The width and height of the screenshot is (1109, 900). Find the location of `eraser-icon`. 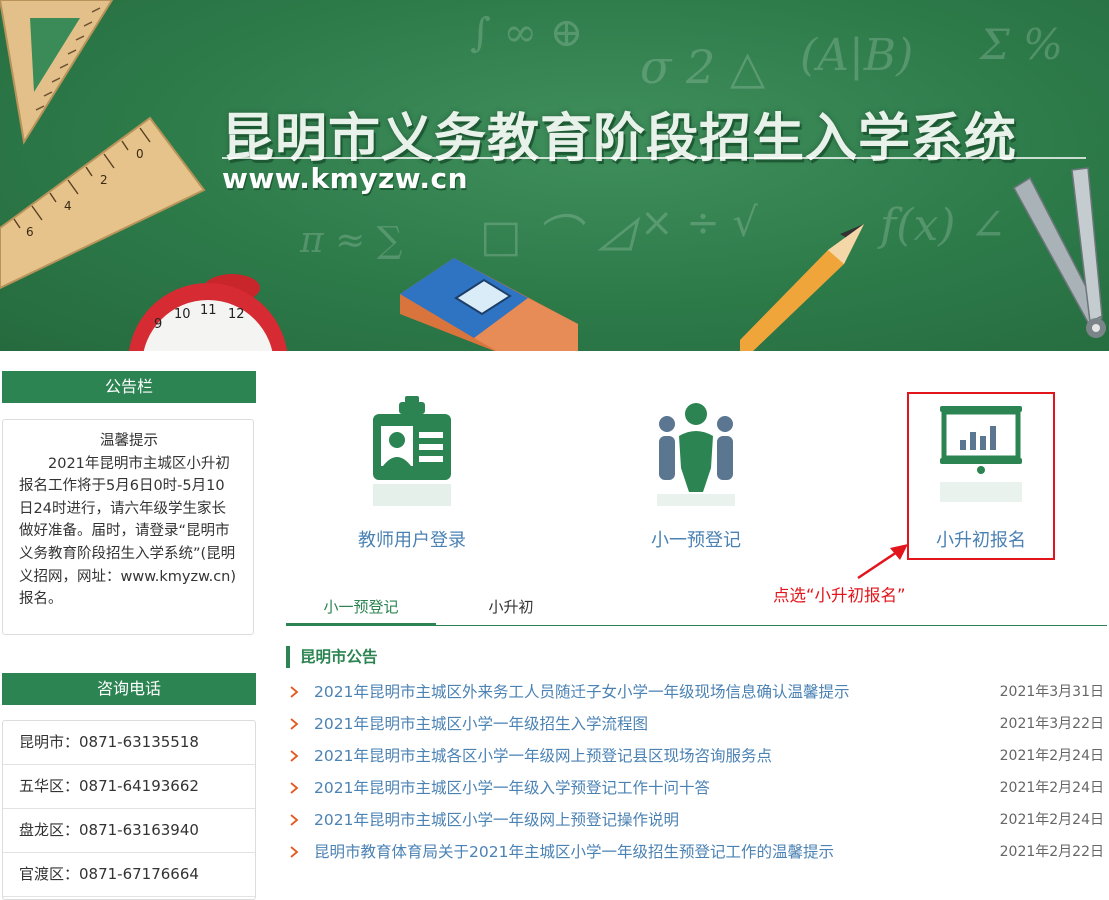

eraser-icon is located at coordinates (489, 304).